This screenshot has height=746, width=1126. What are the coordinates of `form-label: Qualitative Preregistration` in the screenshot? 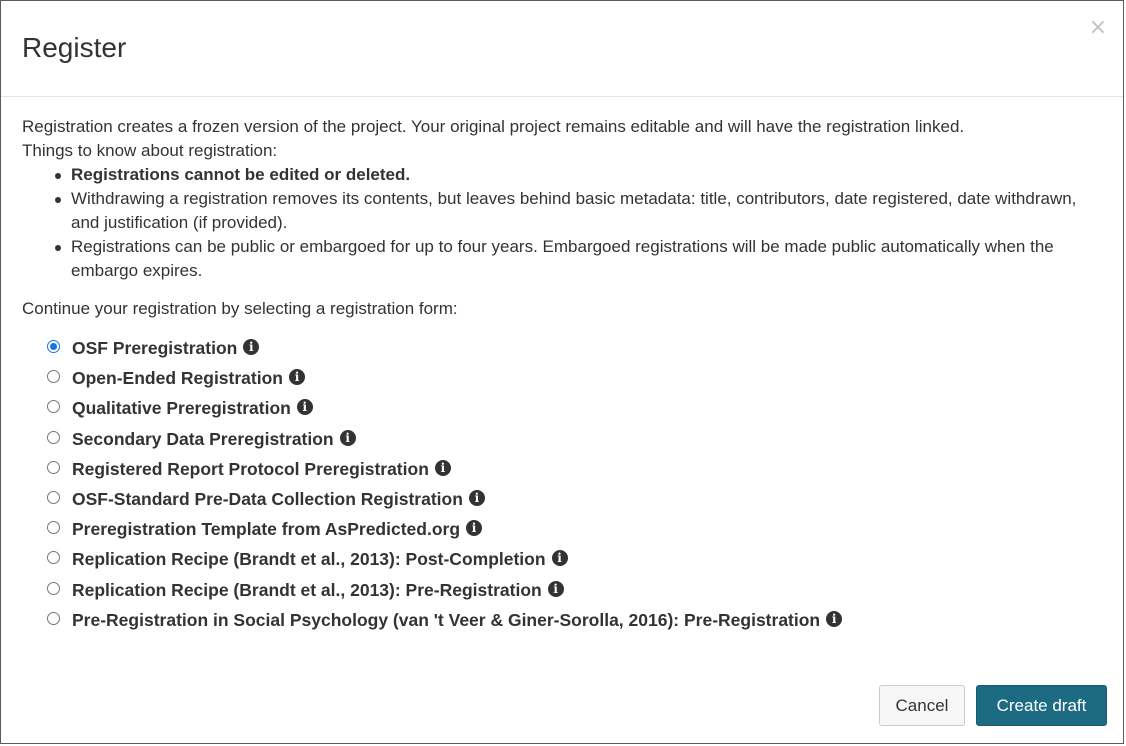 It's located at (181, 408).